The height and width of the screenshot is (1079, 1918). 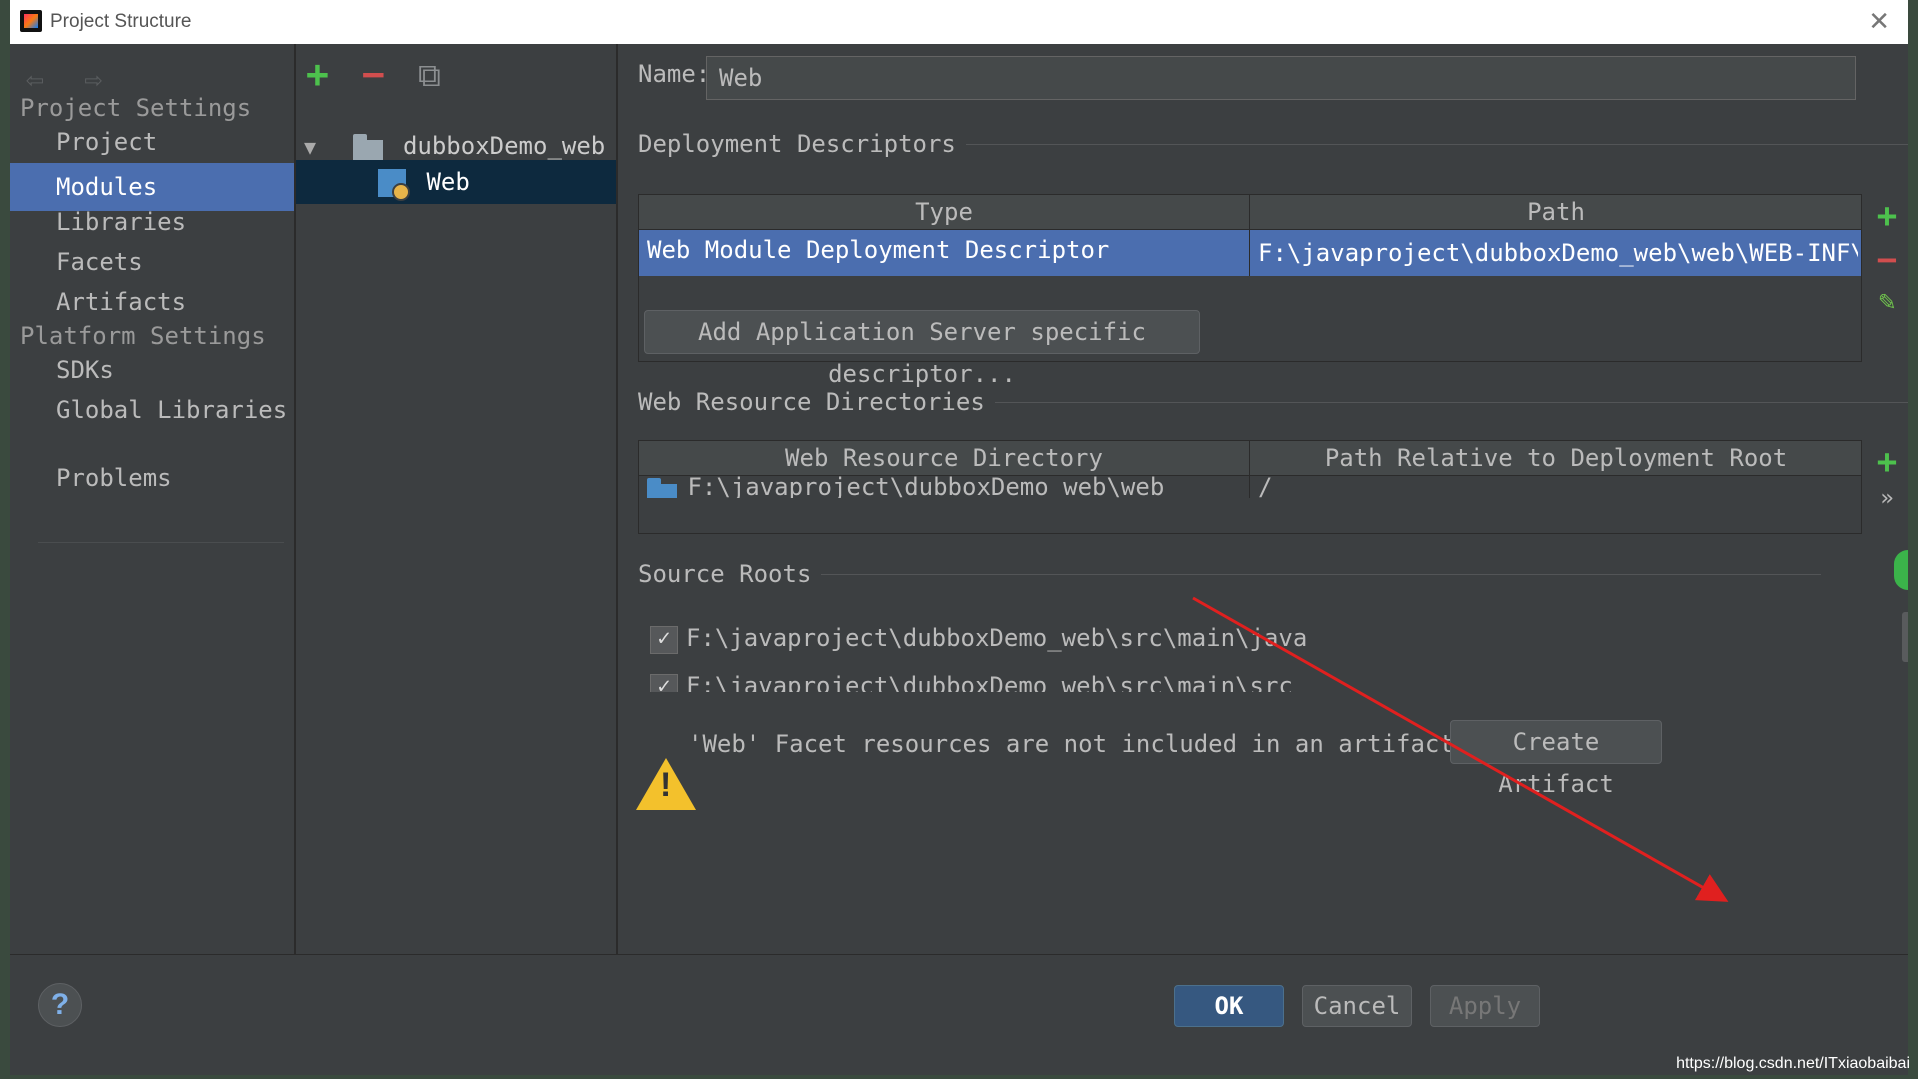 What do you see at coordinates (1357, 1006) in the screenshot?
I see `cancel-button: Cancel` at bounding box center [1357, 1006].